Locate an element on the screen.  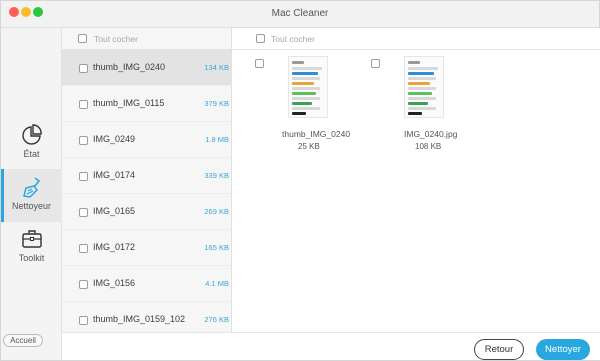
detail-header: Tout cocher is located at coordinates (416, 39).